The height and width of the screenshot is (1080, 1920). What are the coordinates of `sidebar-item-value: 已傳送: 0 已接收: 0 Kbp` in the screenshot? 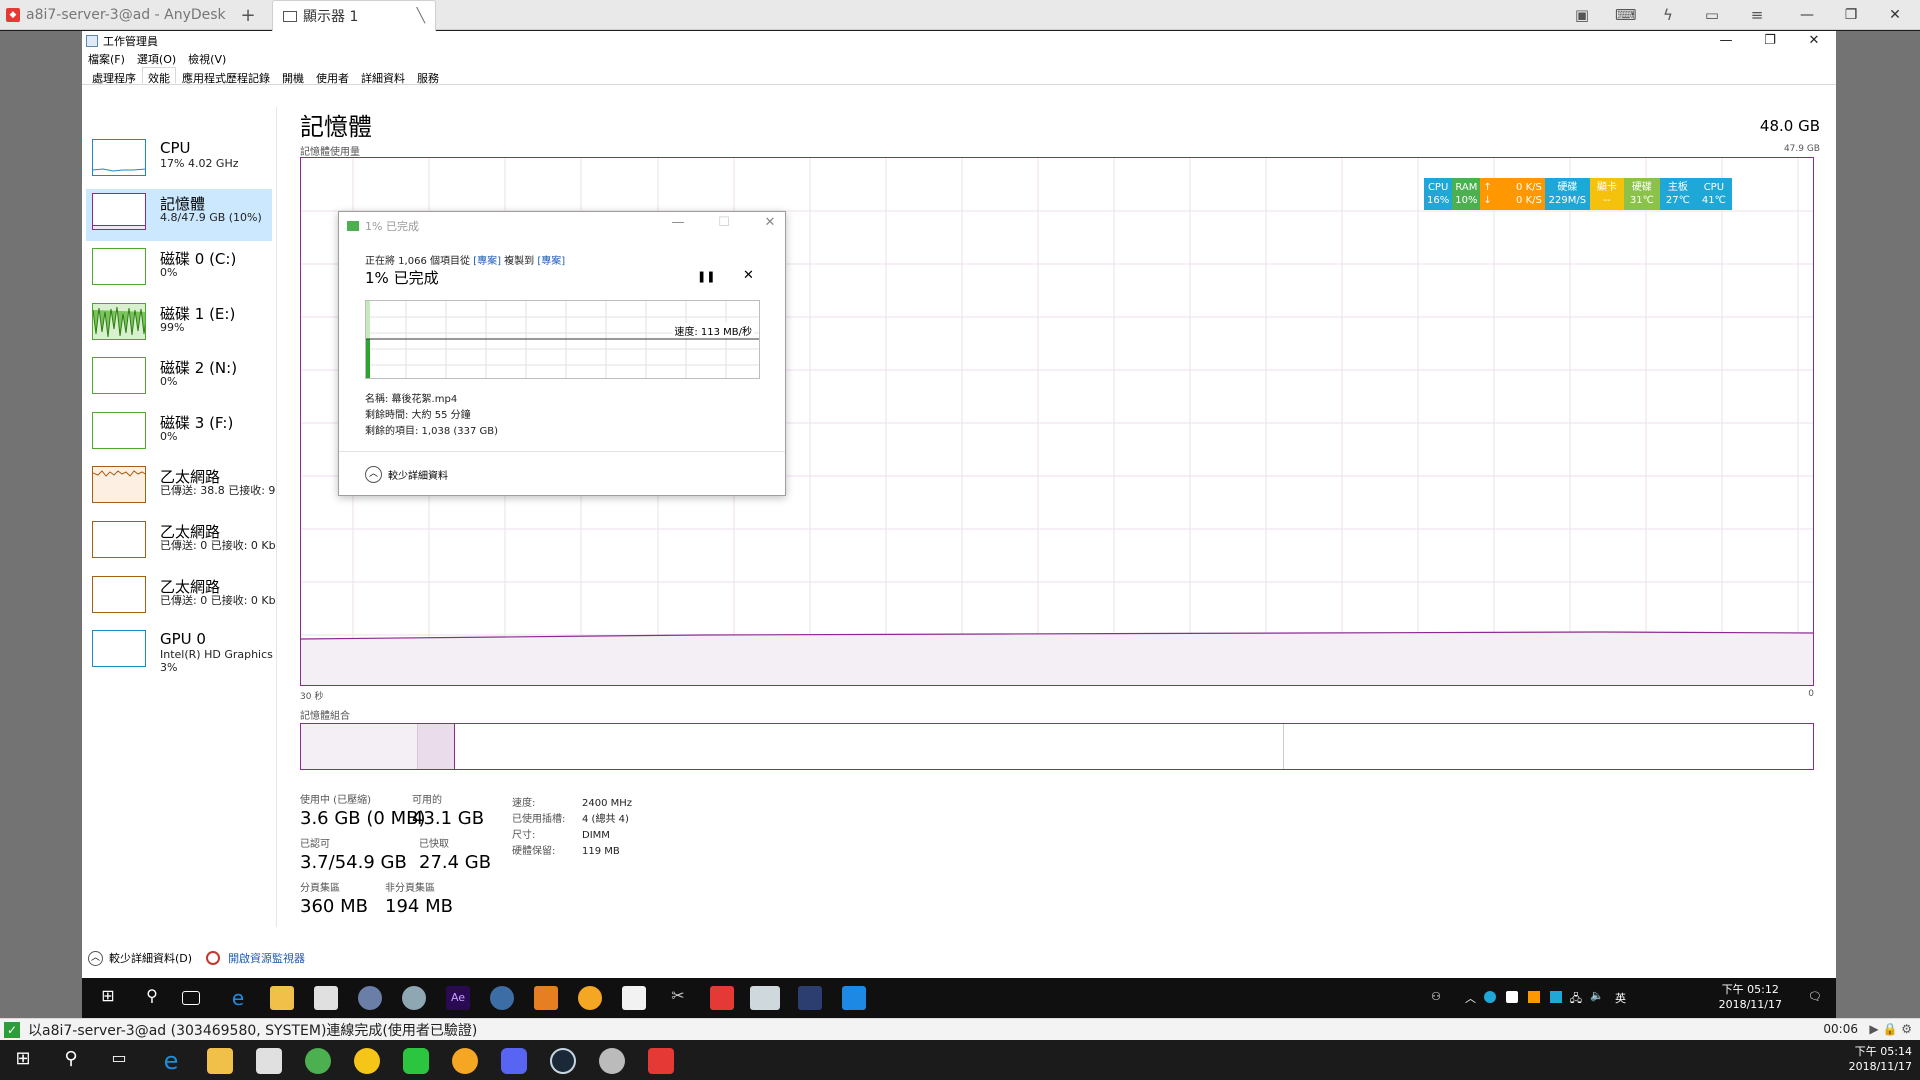 It's located at (218, 600).